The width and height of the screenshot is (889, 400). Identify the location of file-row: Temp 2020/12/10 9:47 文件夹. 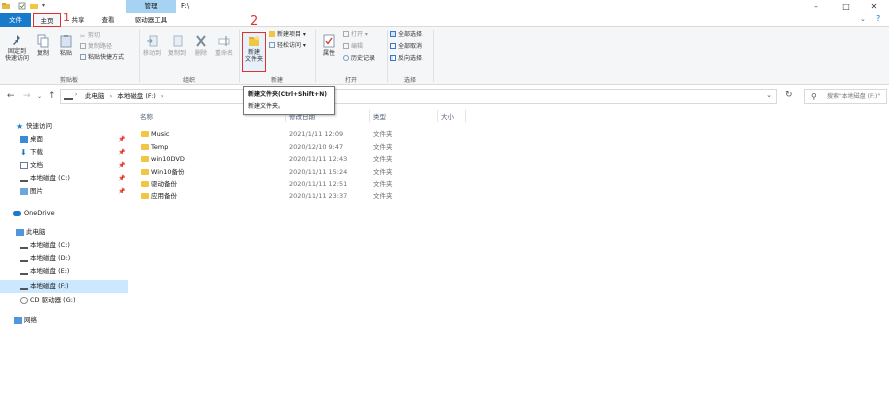
(300, 147).